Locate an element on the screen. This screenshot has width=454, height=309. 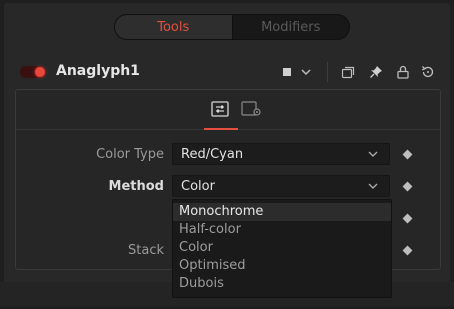
node-header: Anaglyph1 is located at coordinates (232, 72).